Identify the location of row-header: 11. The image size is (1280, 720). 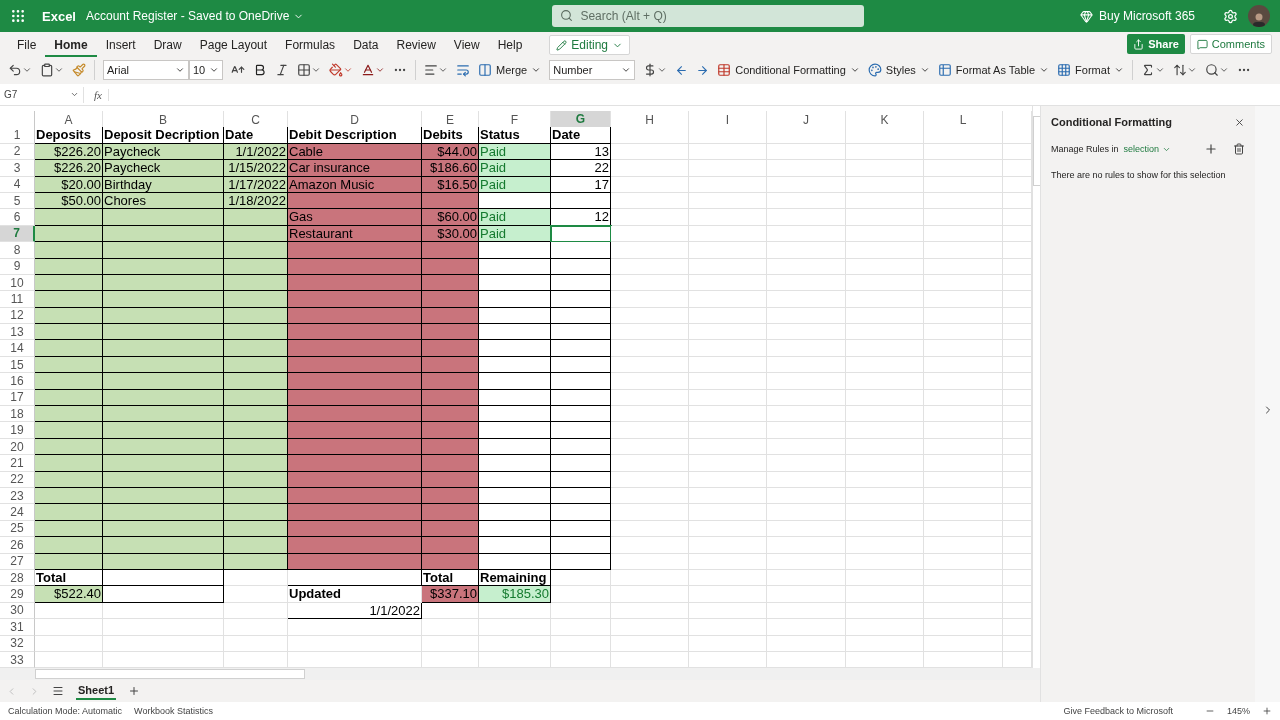
(17, 299).